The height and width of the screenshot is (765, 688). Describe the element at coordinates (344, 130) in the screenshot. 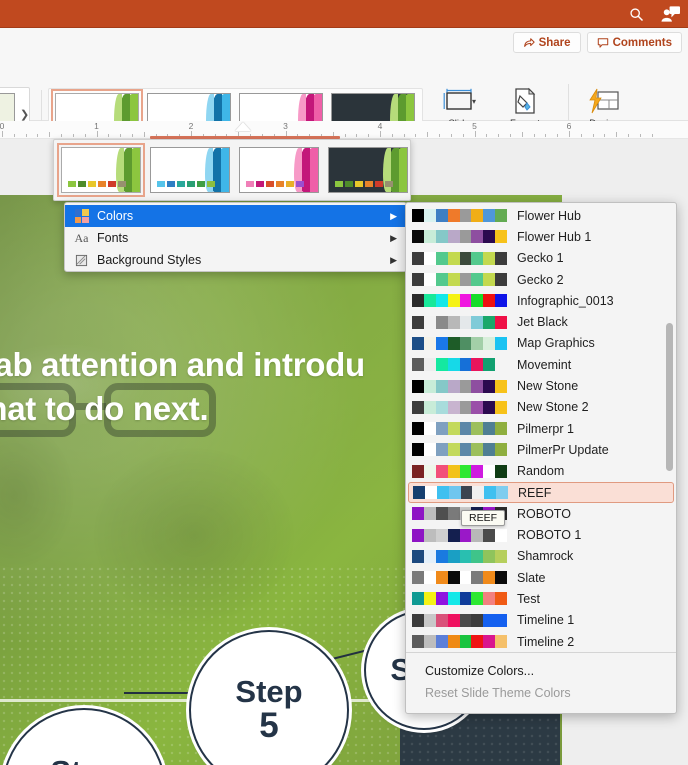

I see `horizontal-ruler: 0 1 2 3 4 5 6` at that location.